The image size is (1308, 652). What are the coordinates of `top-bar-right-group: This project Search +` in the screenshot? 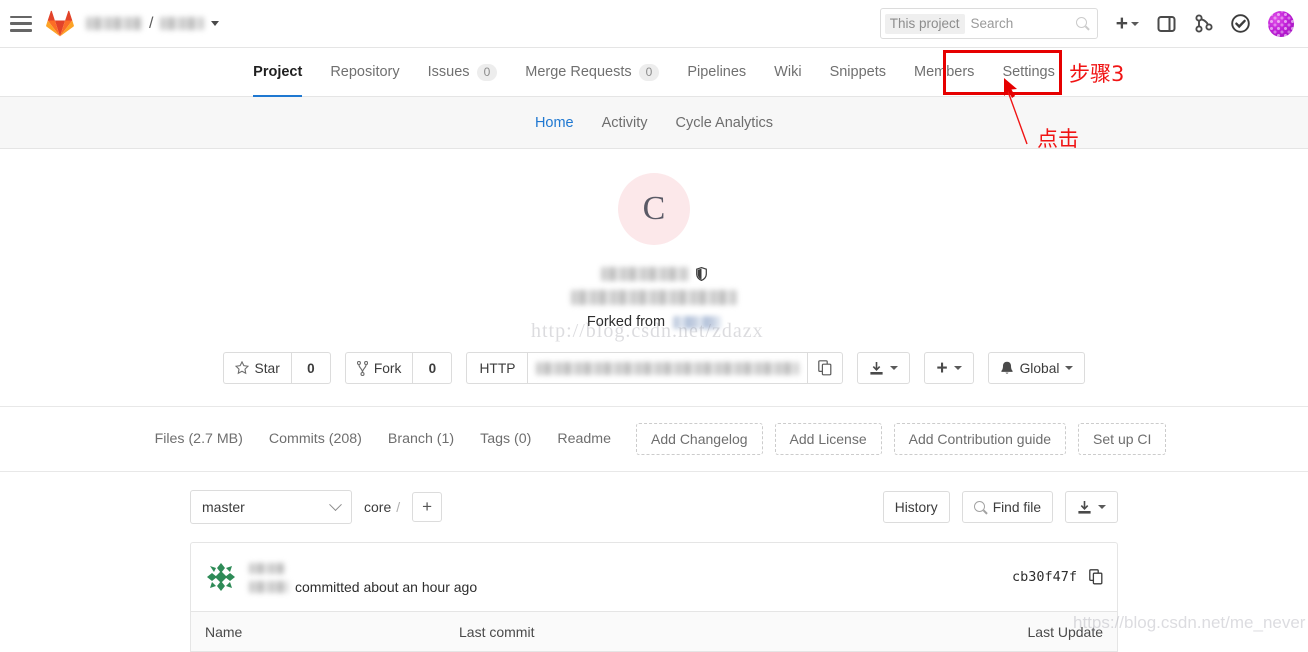 It's located at (1086, 23).